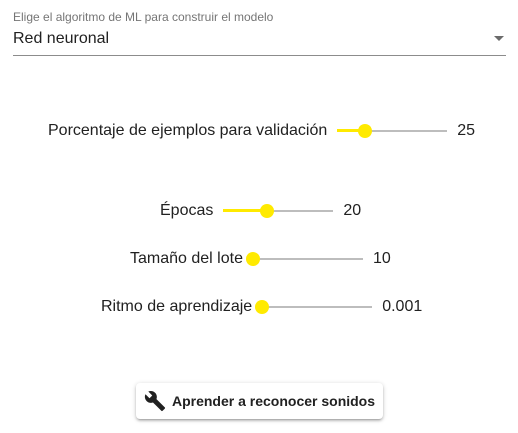 The height and width of the screenshot is (433, 518). Describe the element at coordinates (392, 131) in the screenshot. I see `validation-percent-slider` at that location.